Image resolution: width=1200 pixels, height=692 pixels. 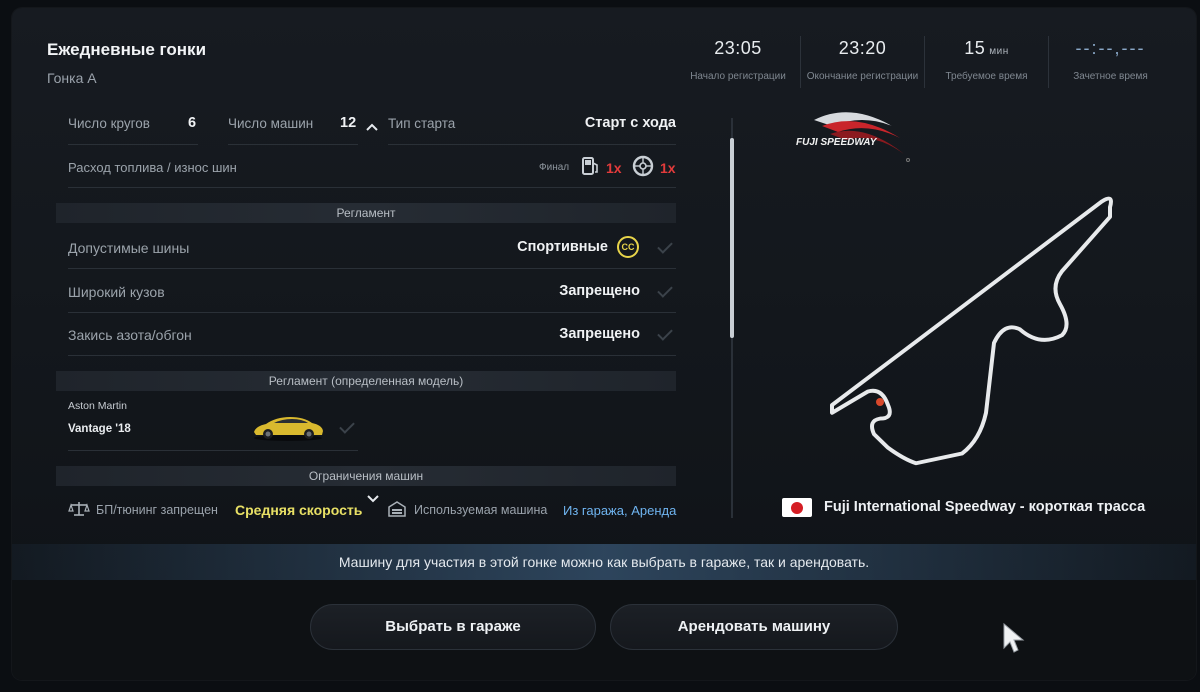 What do you see at coordinates (862, 76) in the screenshot?
I see `registration-end-label: Окончание регистрации` at bounding box center [862, 76].